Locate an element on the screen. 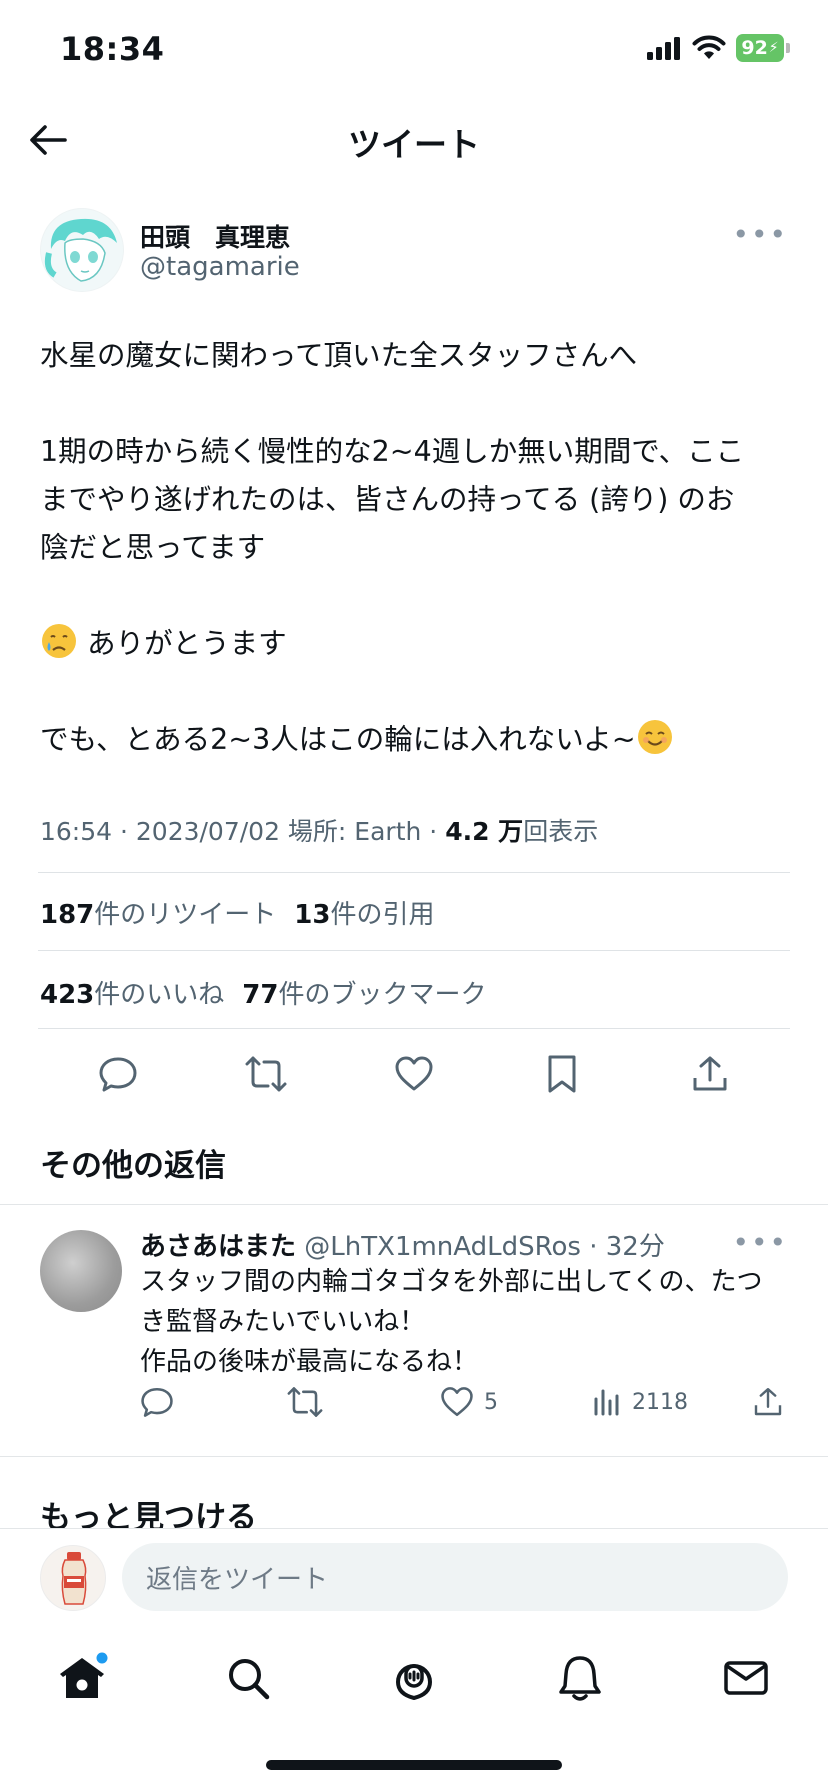 Image resolution: width=828 pixels, height=1792 pixels. reply-author-name: あさあはまた is located at coordinates (218, 1247).